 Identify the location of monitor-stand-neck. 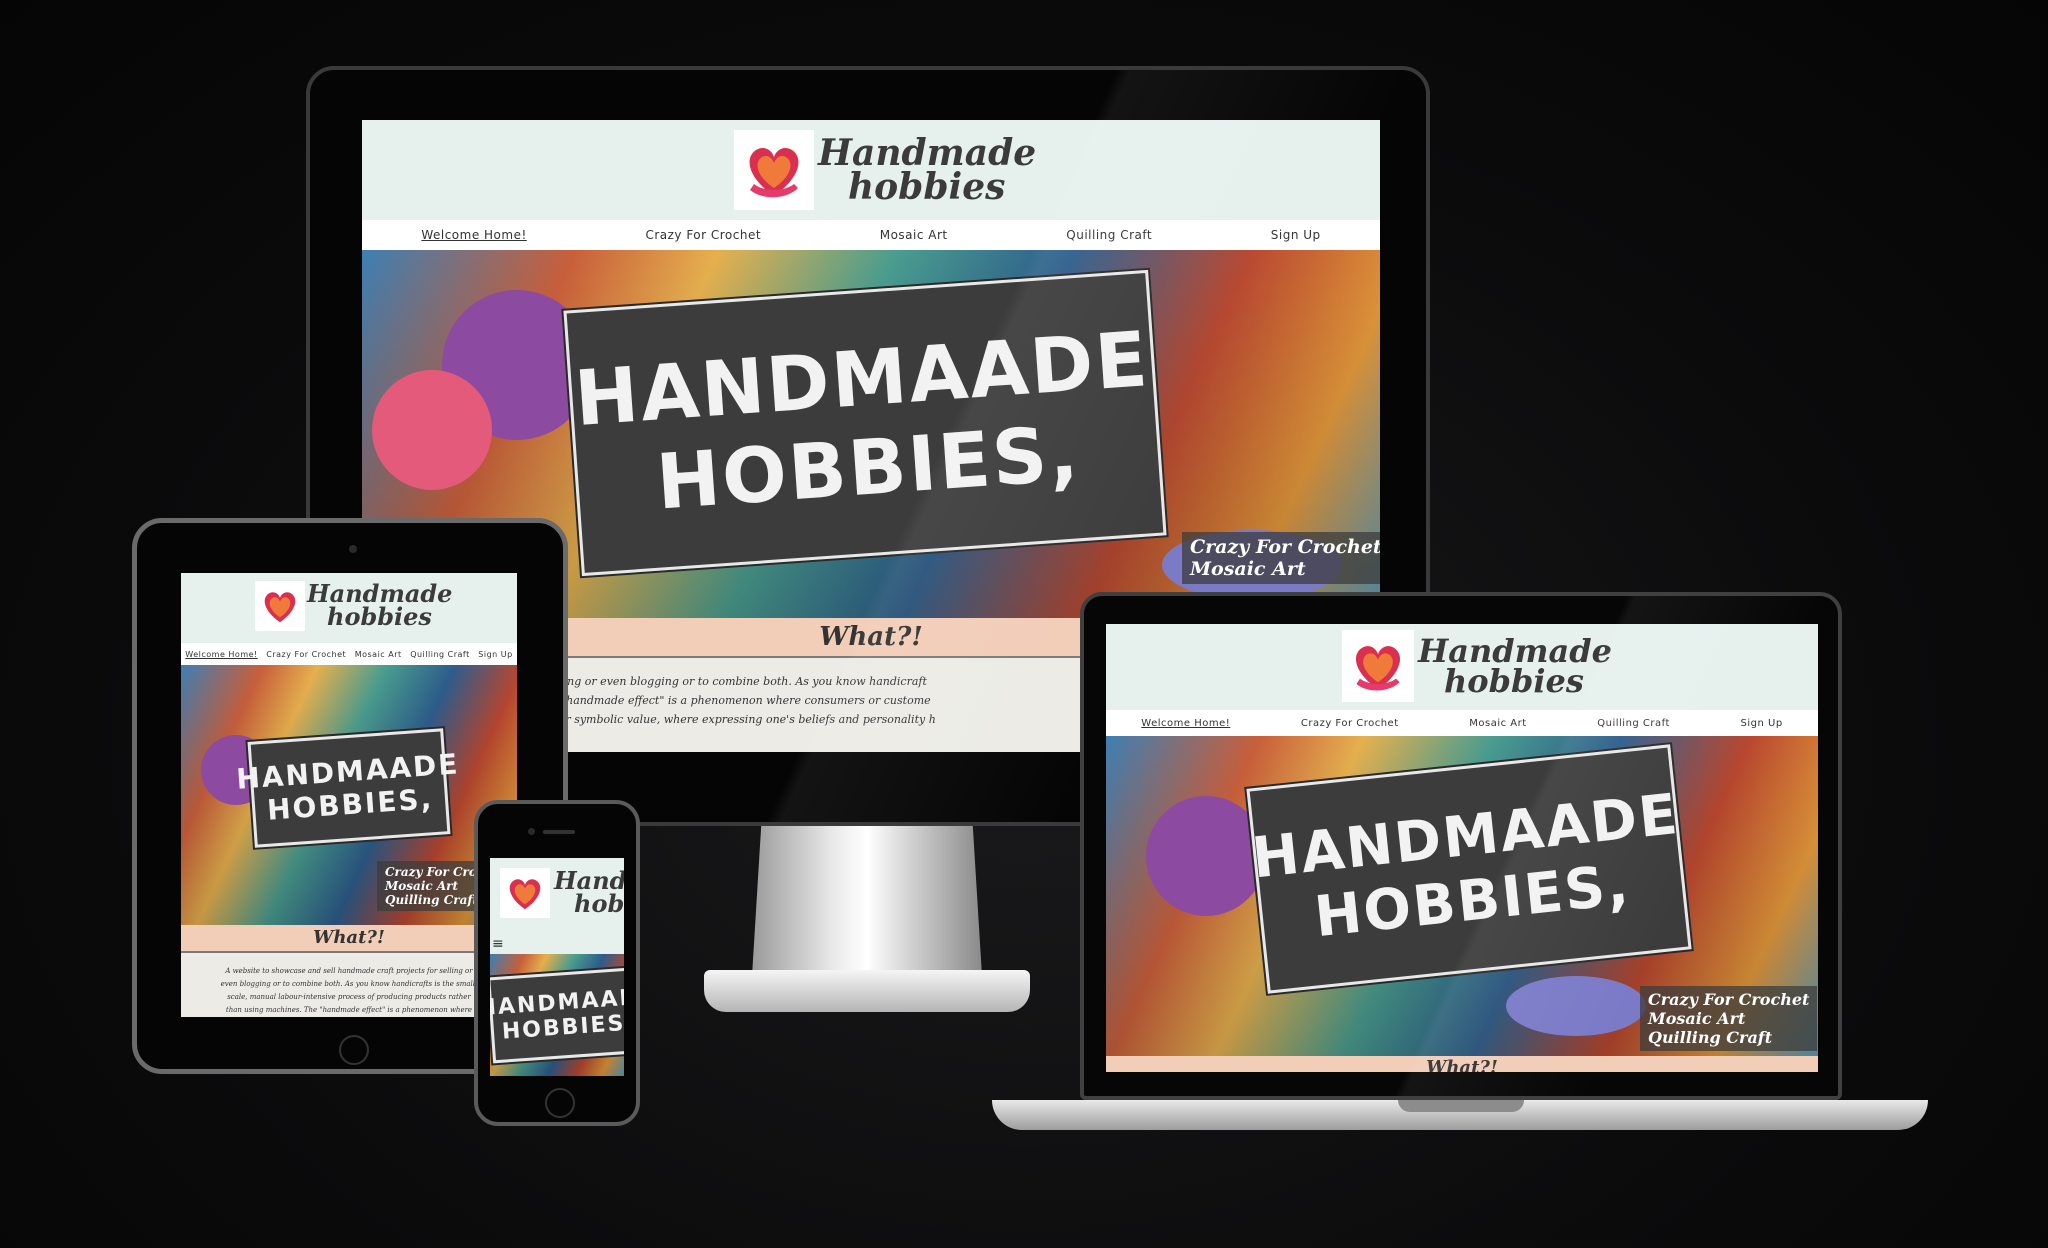
(867, 901).